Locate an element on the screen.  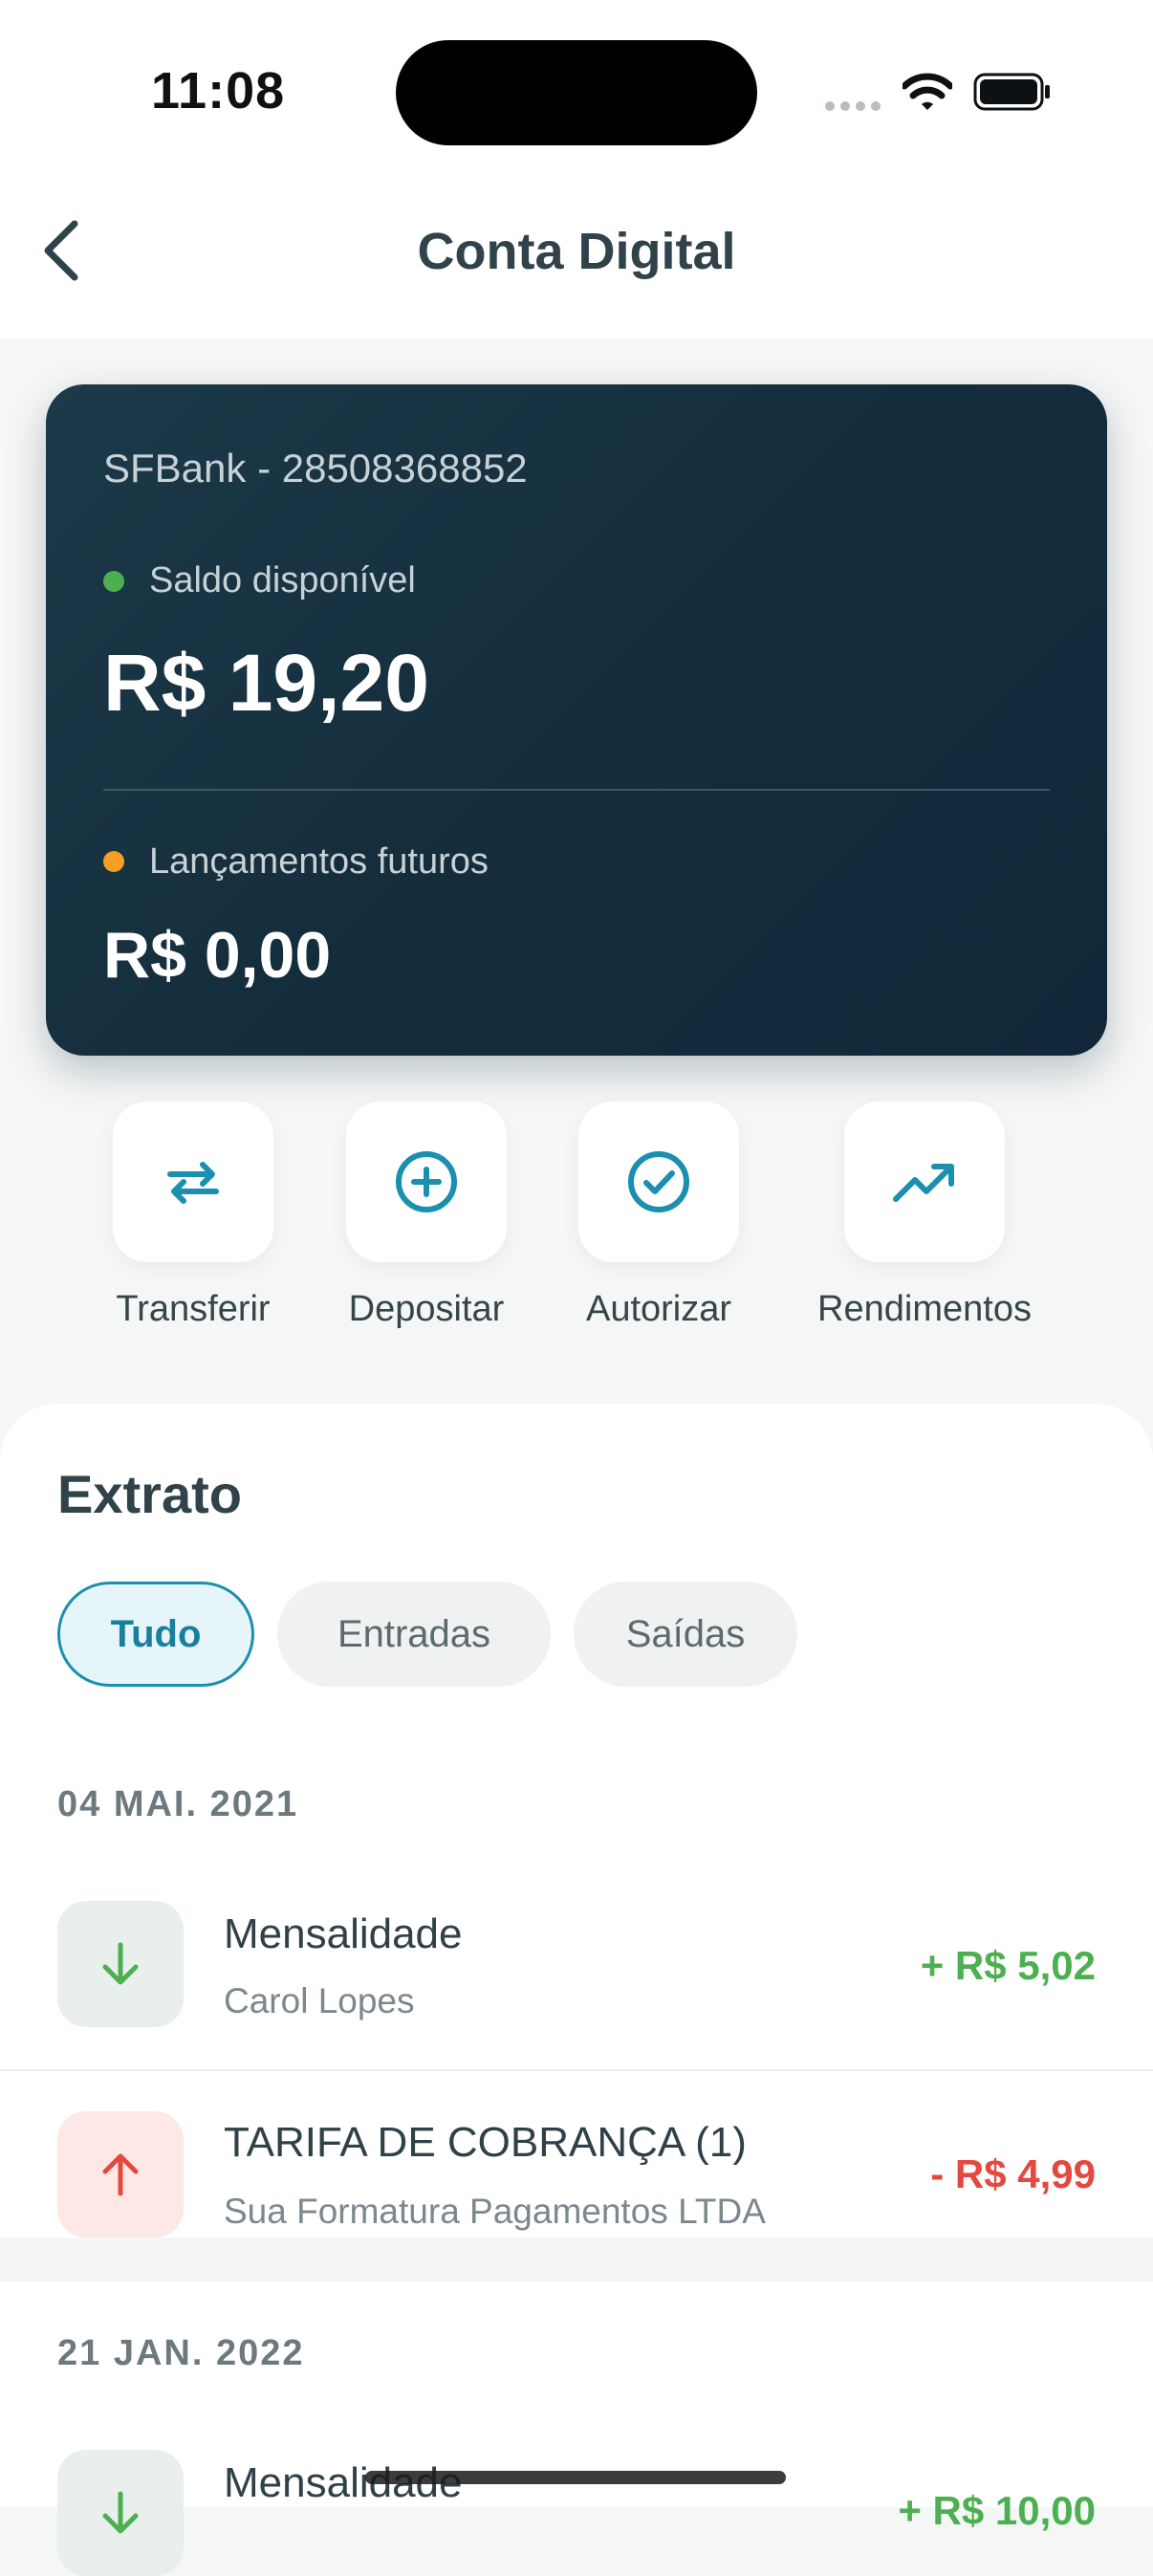
statement-title: Extrato is located at coordinates (150, 1494).